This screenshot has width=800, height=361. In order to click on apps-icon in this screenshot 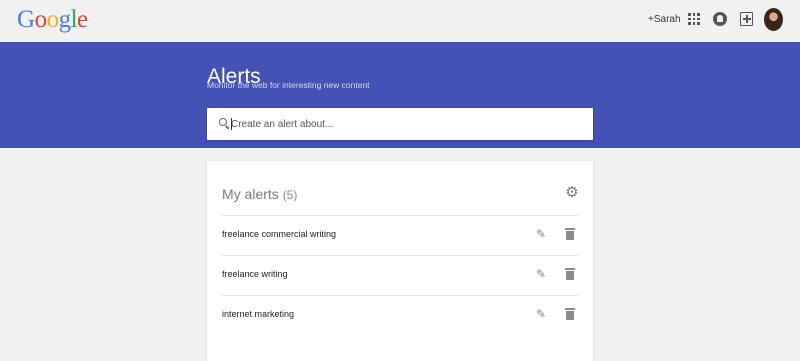, I will do `click(694, 19)`.